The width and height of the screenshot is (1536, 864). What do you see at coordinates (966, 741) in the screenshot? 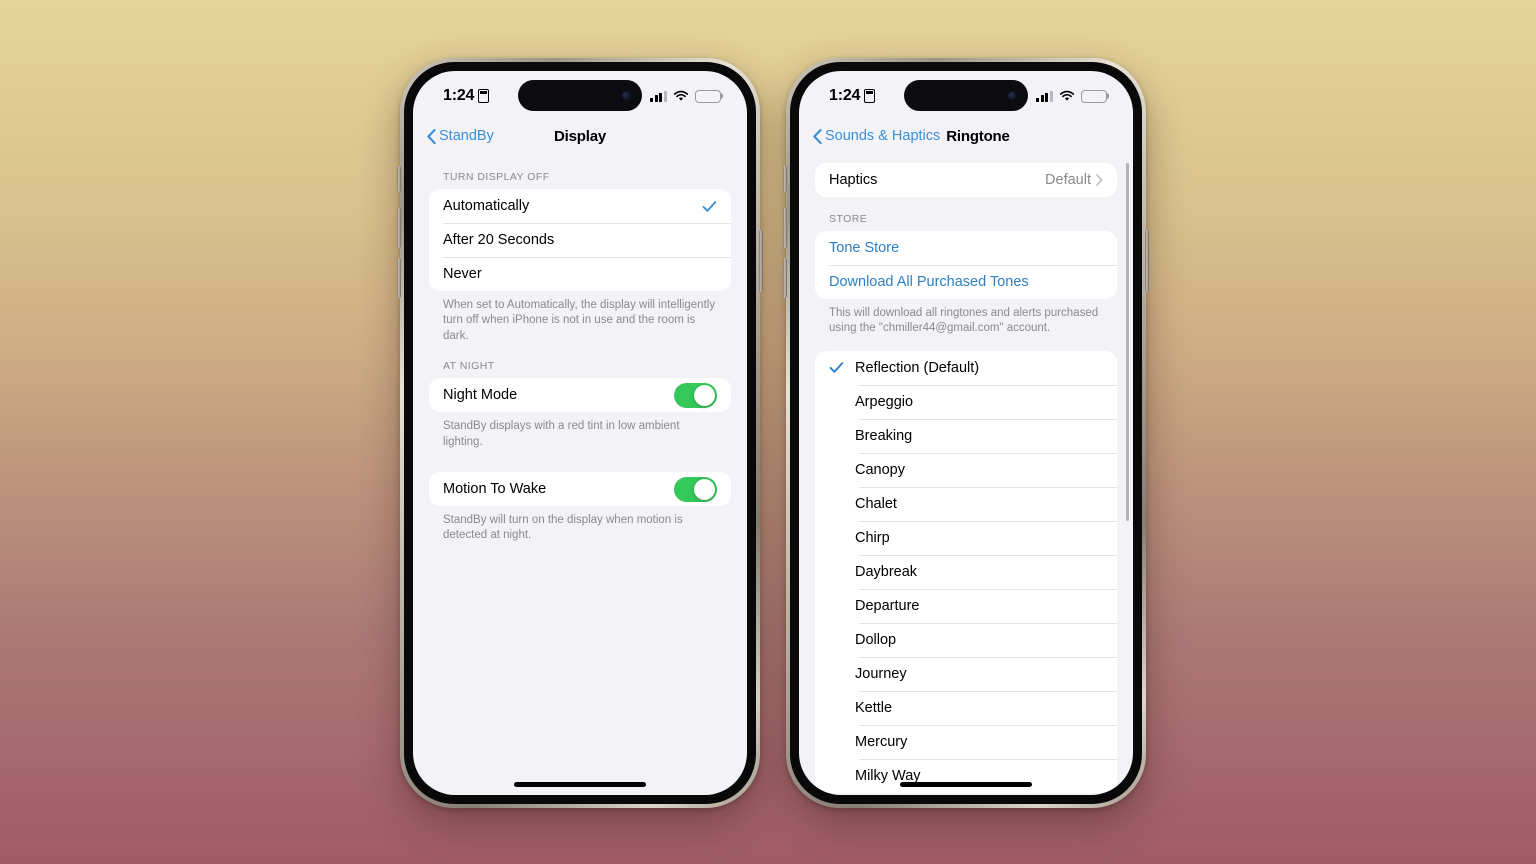
I see `ringtone-row: Mercury` at bounding box center [966, 741].